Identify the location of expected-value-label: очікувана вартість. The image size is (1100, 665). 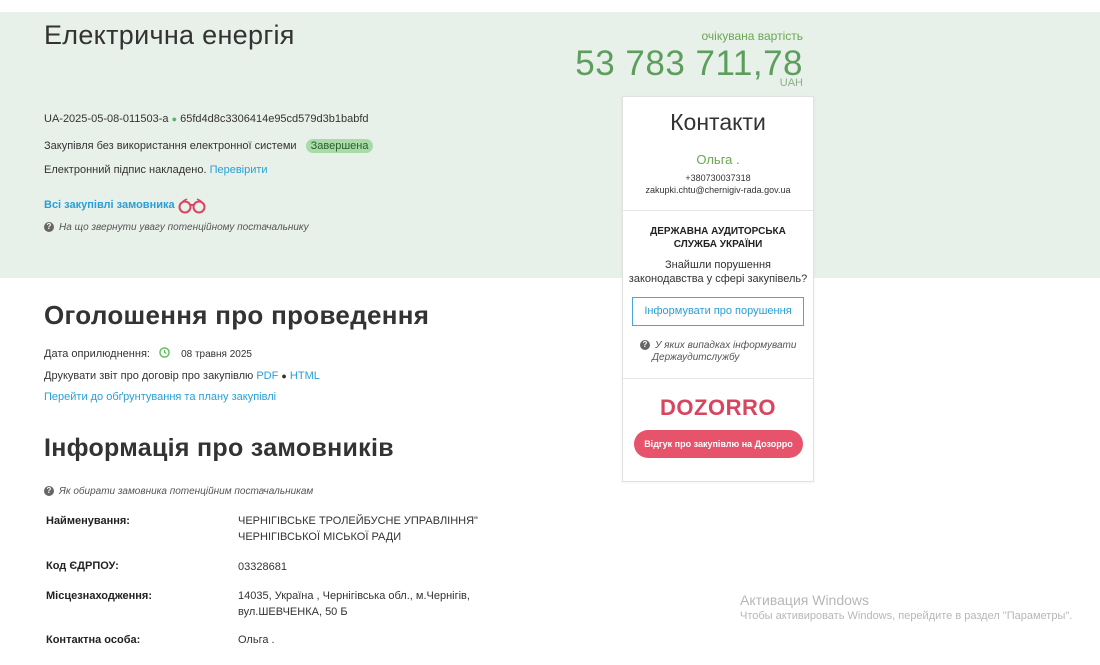
(752, 36).